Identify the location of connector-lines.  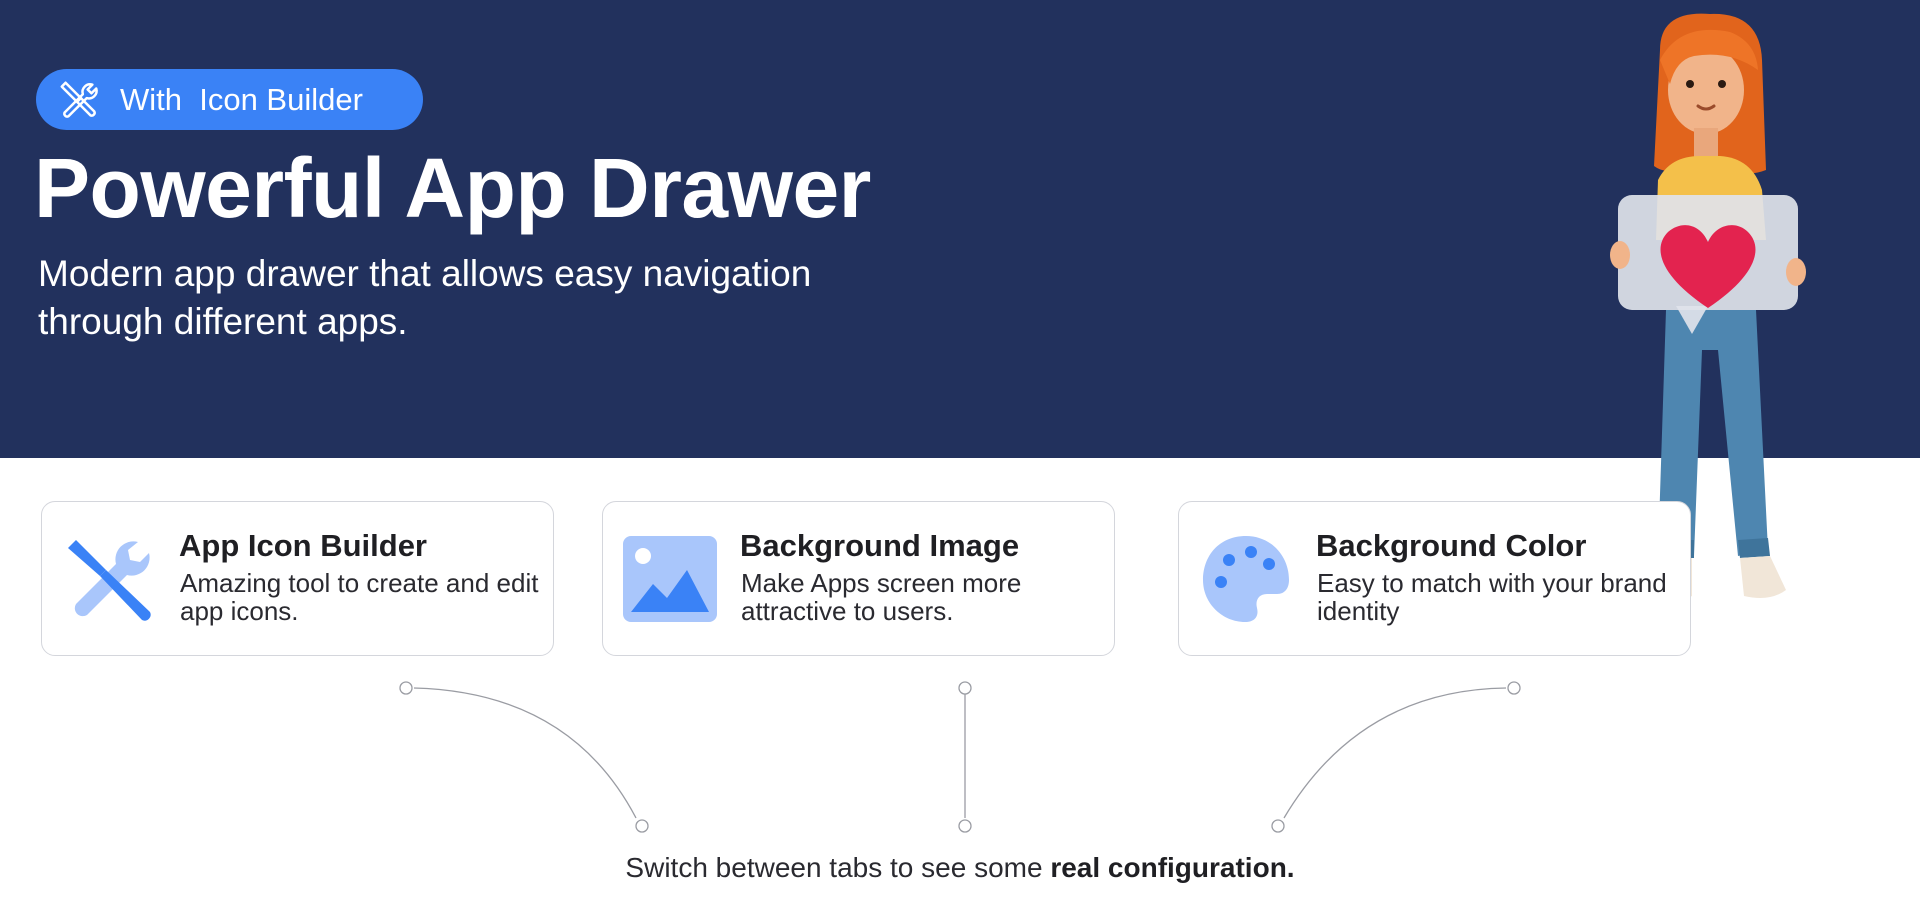
(960, 757).